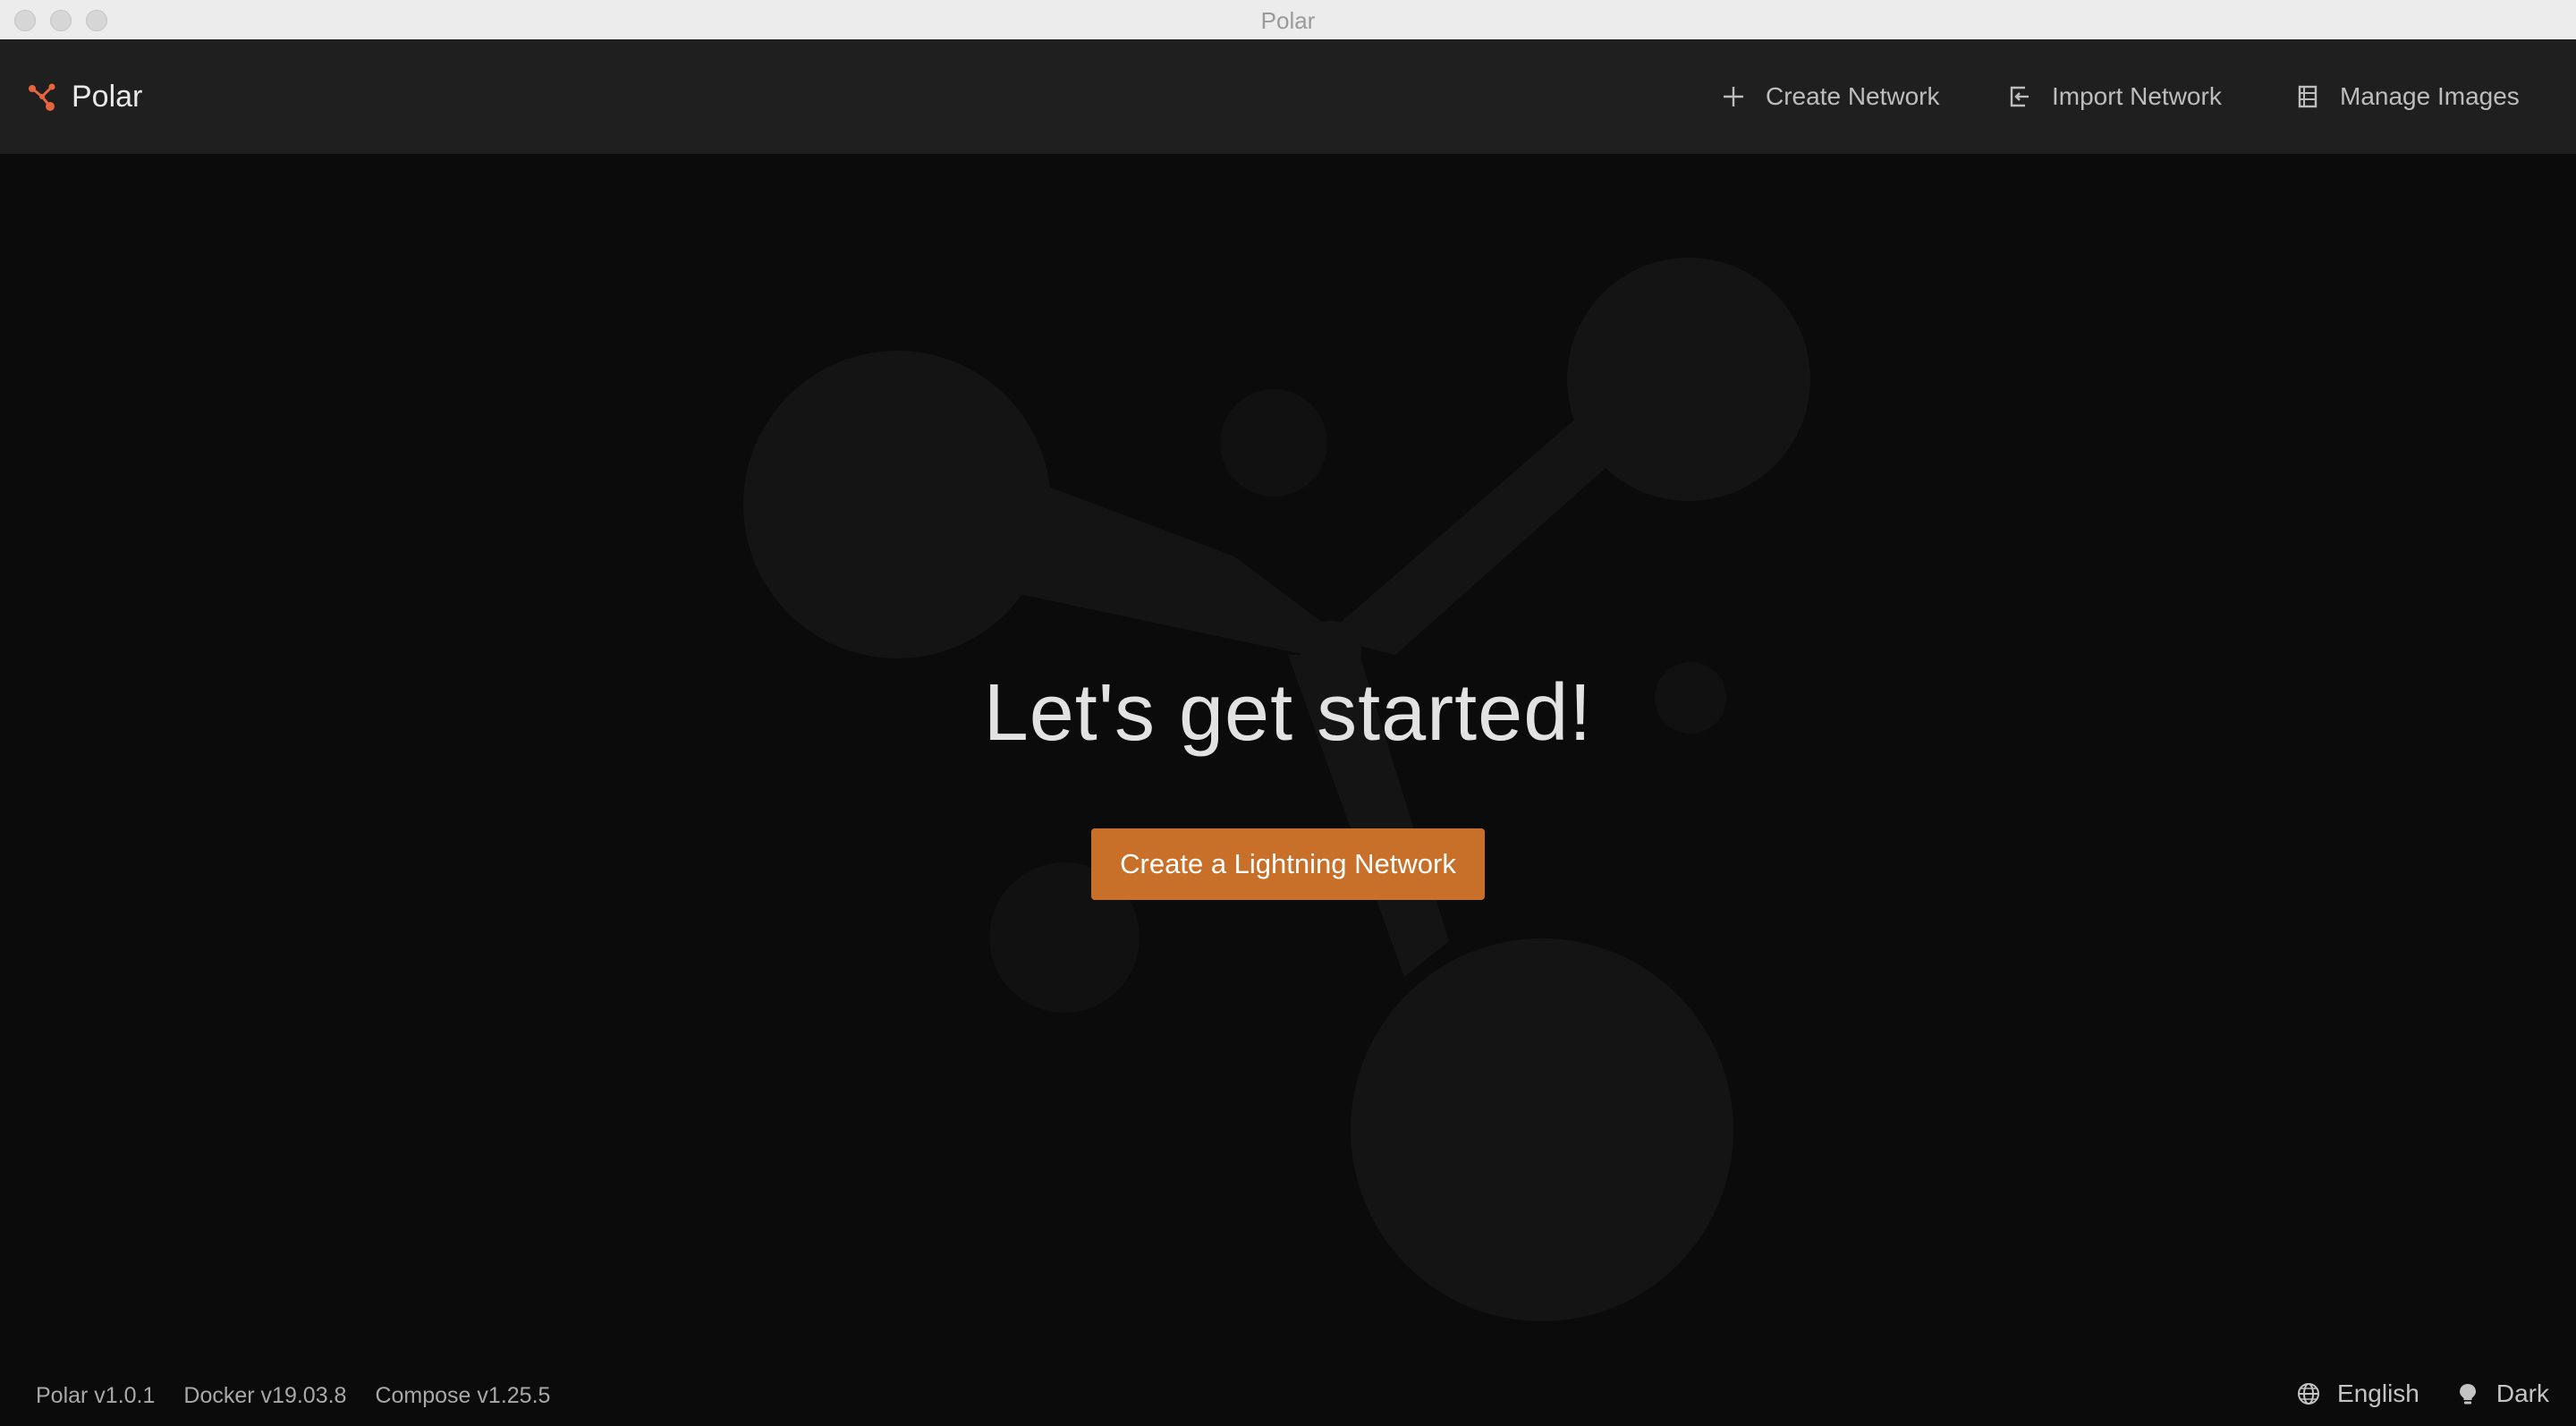  I want to click on page-heading: Let's get started!, so click(1288, 713).